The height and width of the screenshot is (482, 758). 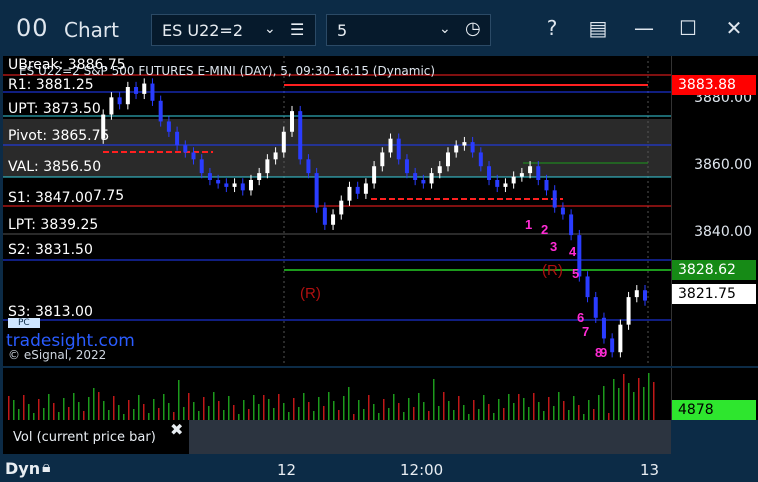 What do you see at coordinates (598, 28) in the screenshot?
I see `template-icon: ▤` at bounding box center [598, 28].